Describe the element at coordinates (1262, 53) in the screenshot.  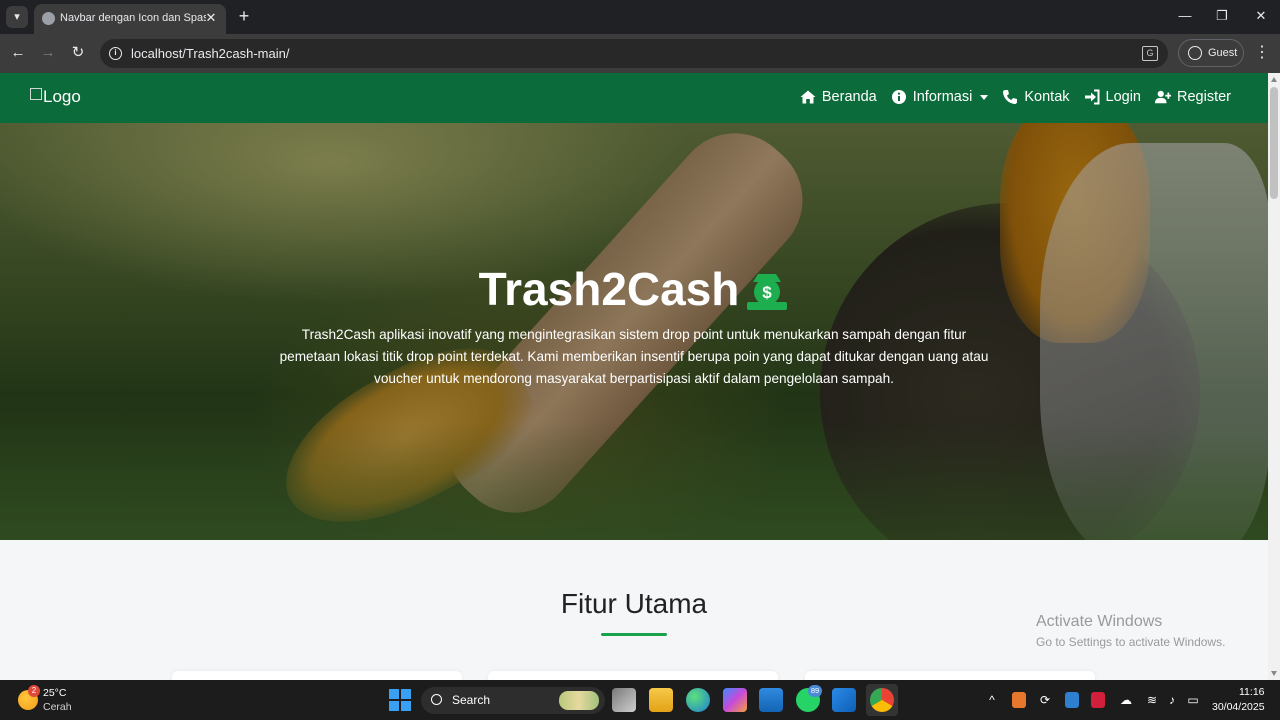
I see `browser-menu-icon: ⋮` at that location.